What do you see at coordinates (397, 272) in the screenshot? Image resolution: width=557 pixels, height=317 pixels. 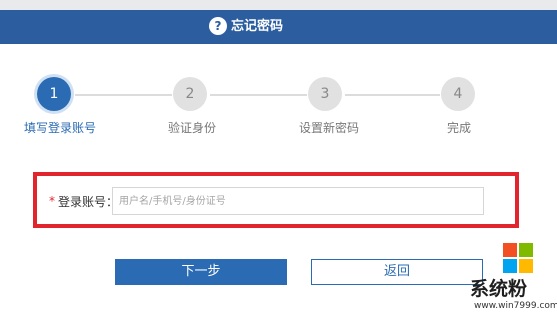 I see `back-button: 返回` at bounding box center [397, 272].